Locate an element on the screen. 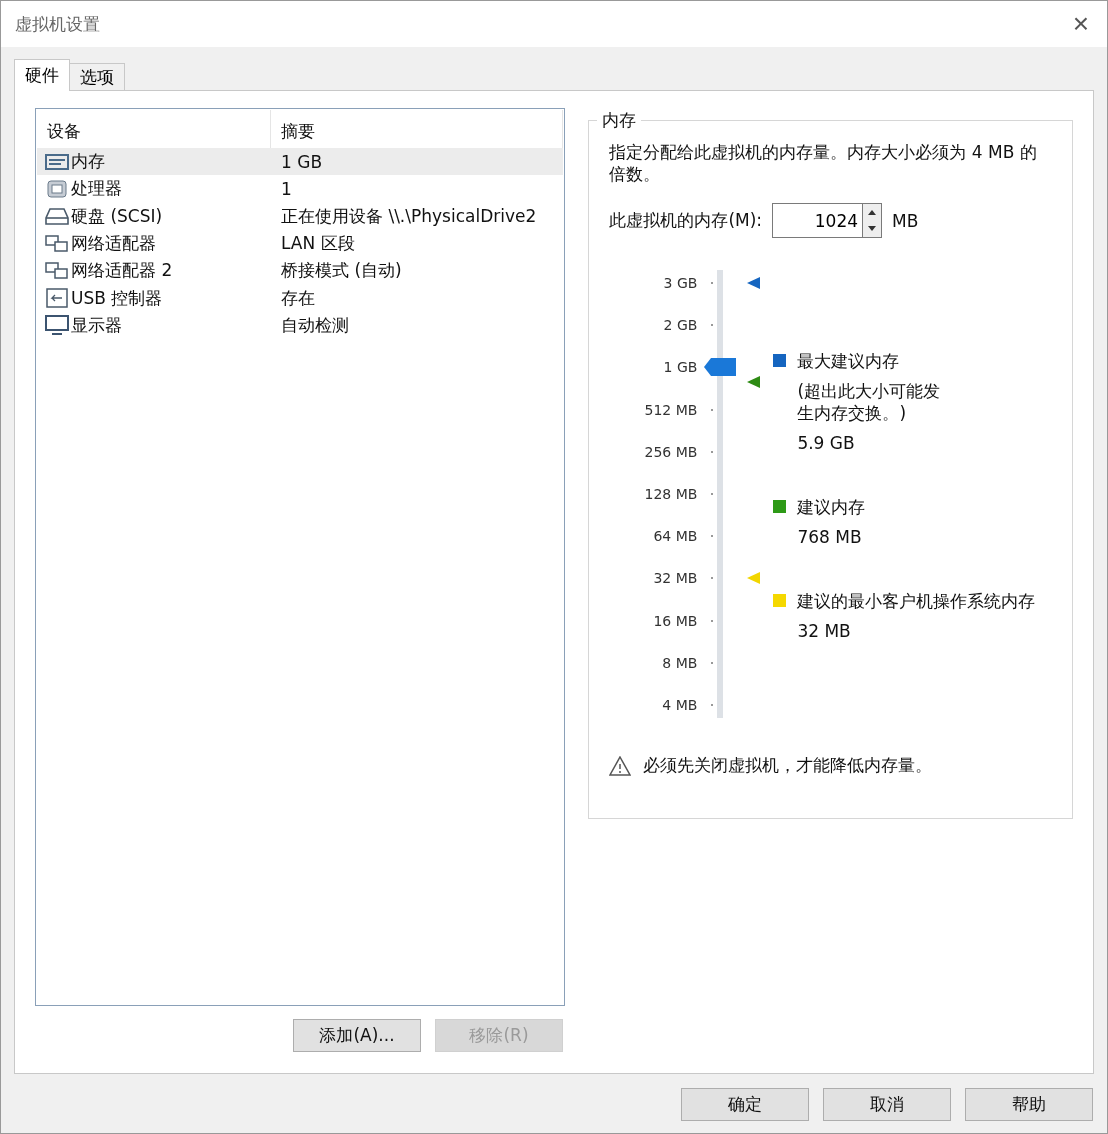 This screenshot has width=1108, height=1134. unit-label: MB is located at coordinates (905, 220).